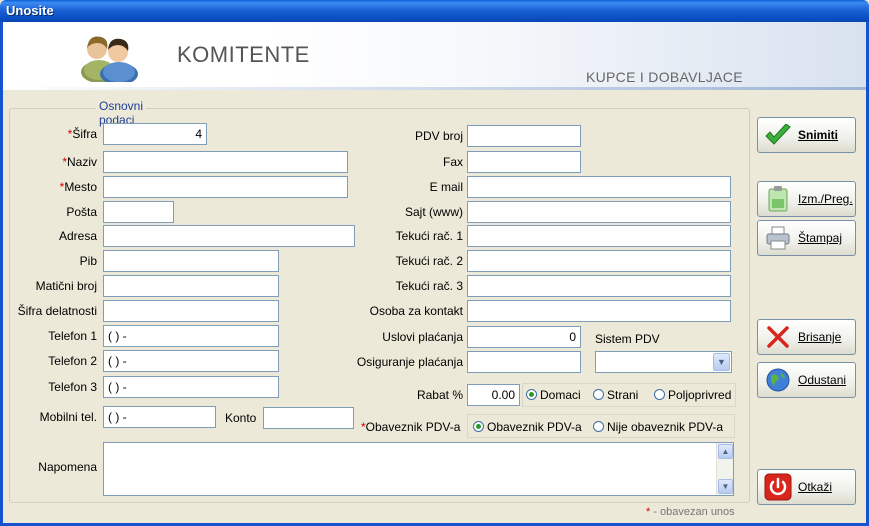  Describe the element at coordinates (422, 337) in the screenshot. I see `field-label: Uslovi plaćanja` at that location.